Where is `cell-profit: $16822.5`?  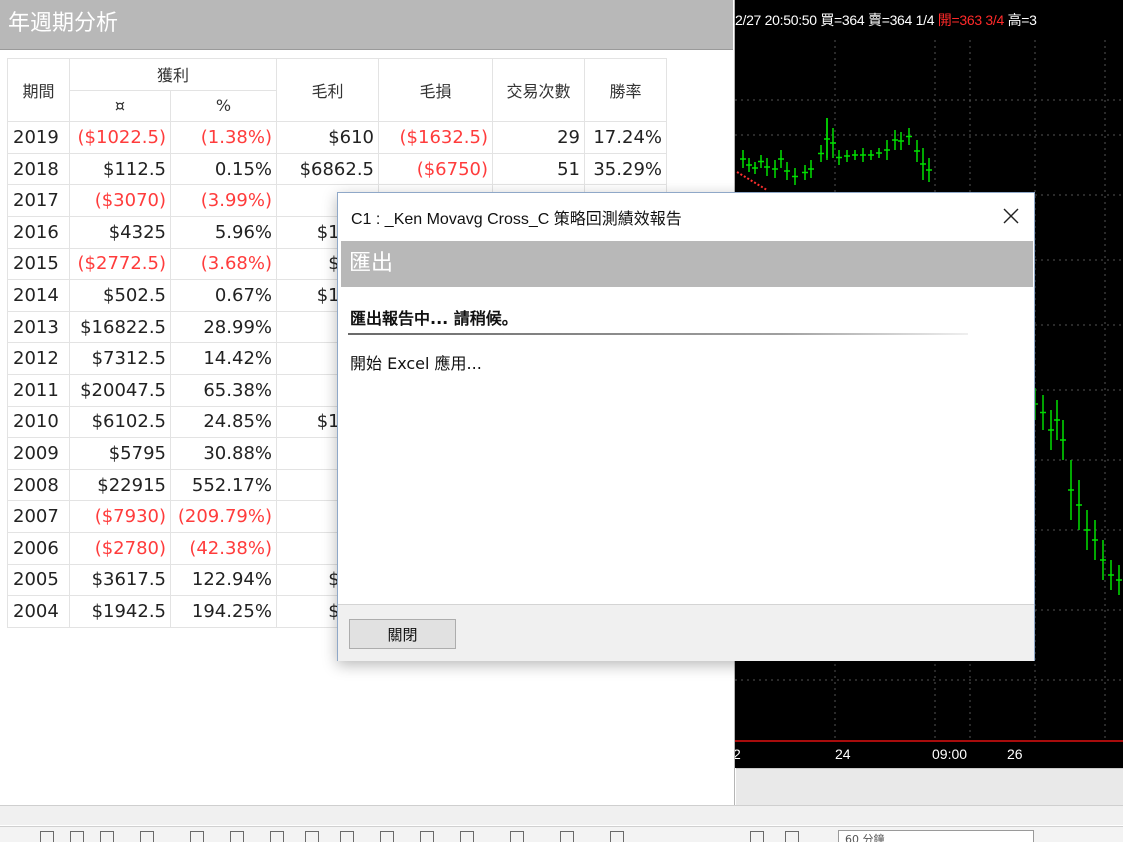 cell-profit: $16822.5 is located at coordinates (120, 327).